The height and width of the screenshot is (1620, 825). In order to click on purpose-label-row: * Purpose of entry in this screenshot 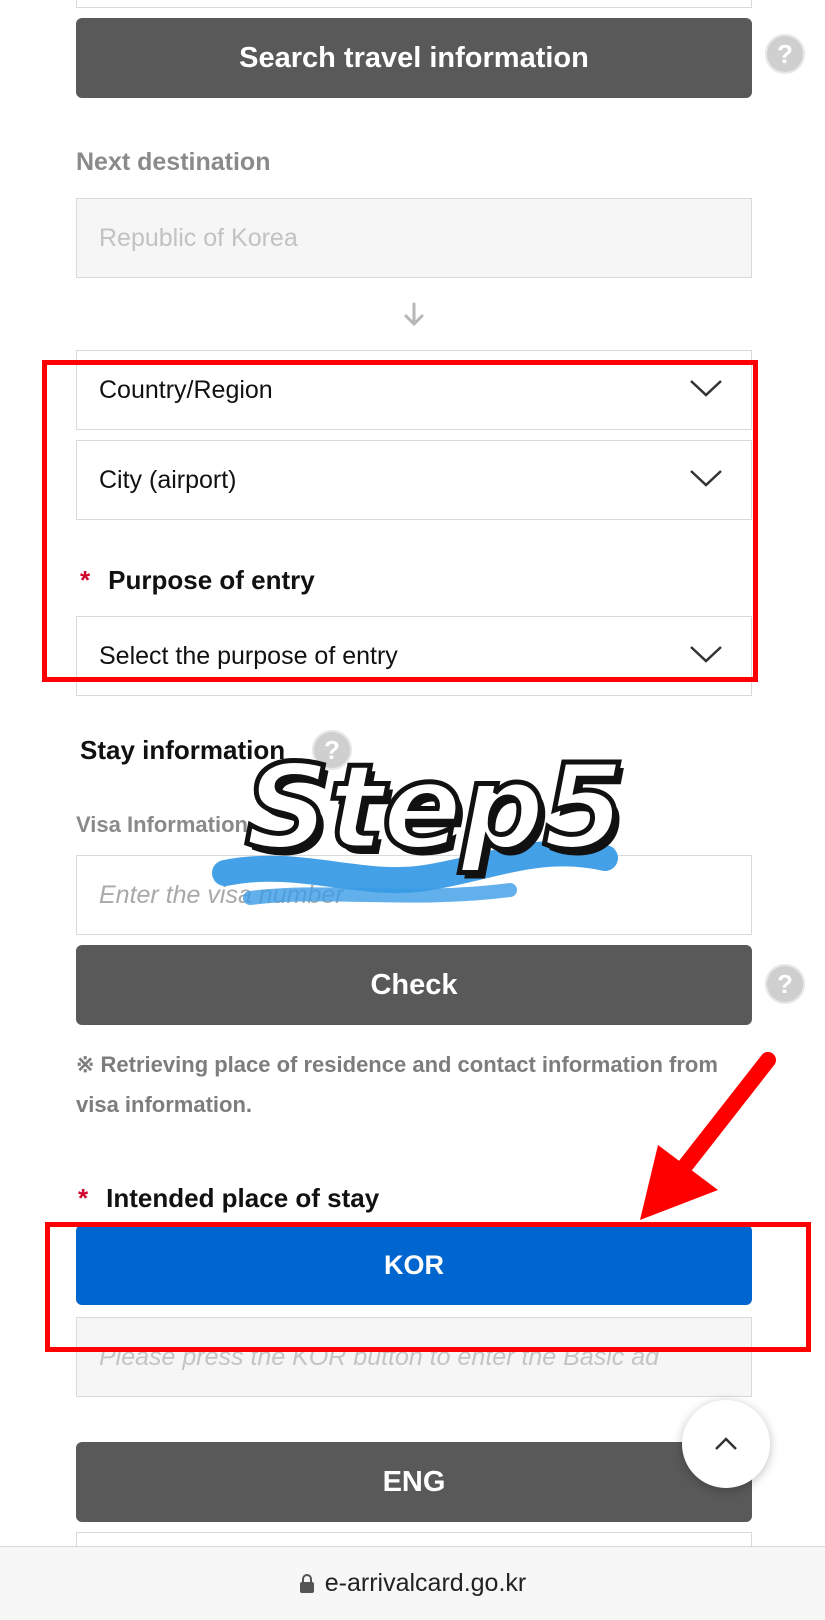, I will do `click(197, 580)`.